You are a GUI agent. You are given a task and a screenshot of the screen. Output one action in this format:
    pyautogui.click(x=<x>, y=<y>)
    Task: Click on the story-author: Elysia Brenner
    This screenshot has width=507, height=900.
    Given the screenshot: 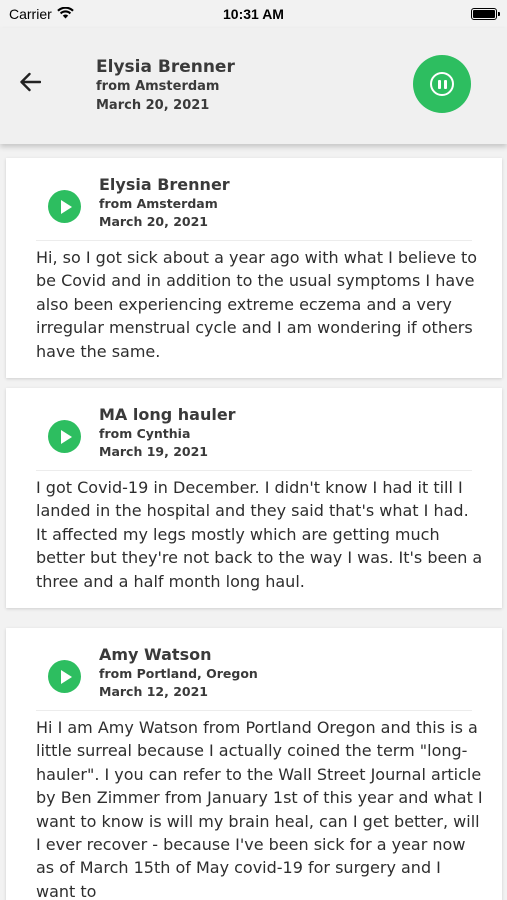 What is the action you would take?
    pyautogui.click(x=164, y=184)
    